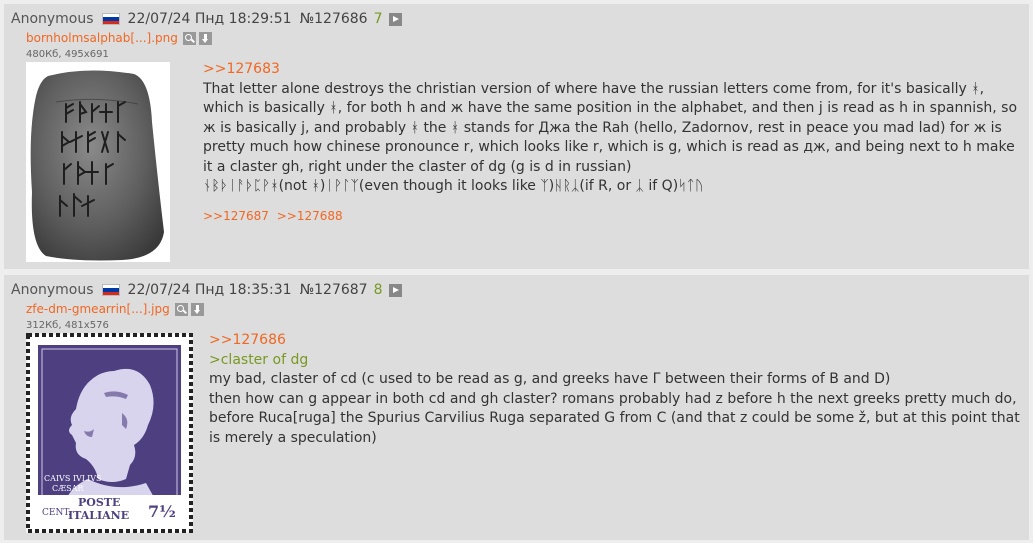 The height and width of the screenshot is (543, 1033). Describe the element at coordinates (334, 19) in the screenshot. I see `post-number: №127686` at that location.